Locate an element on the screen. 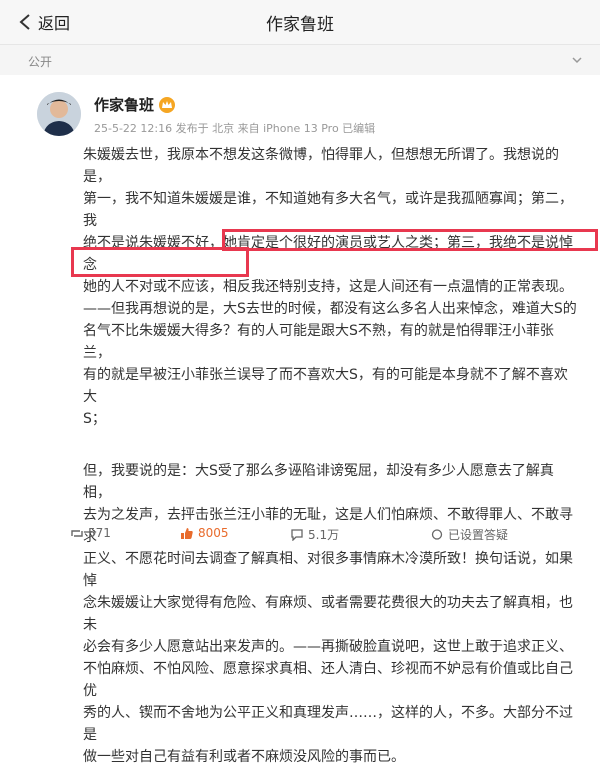 The width and height of the screenshot is (600, 768). author-row: 作家鲁班 is located at coordinates (135, 104).